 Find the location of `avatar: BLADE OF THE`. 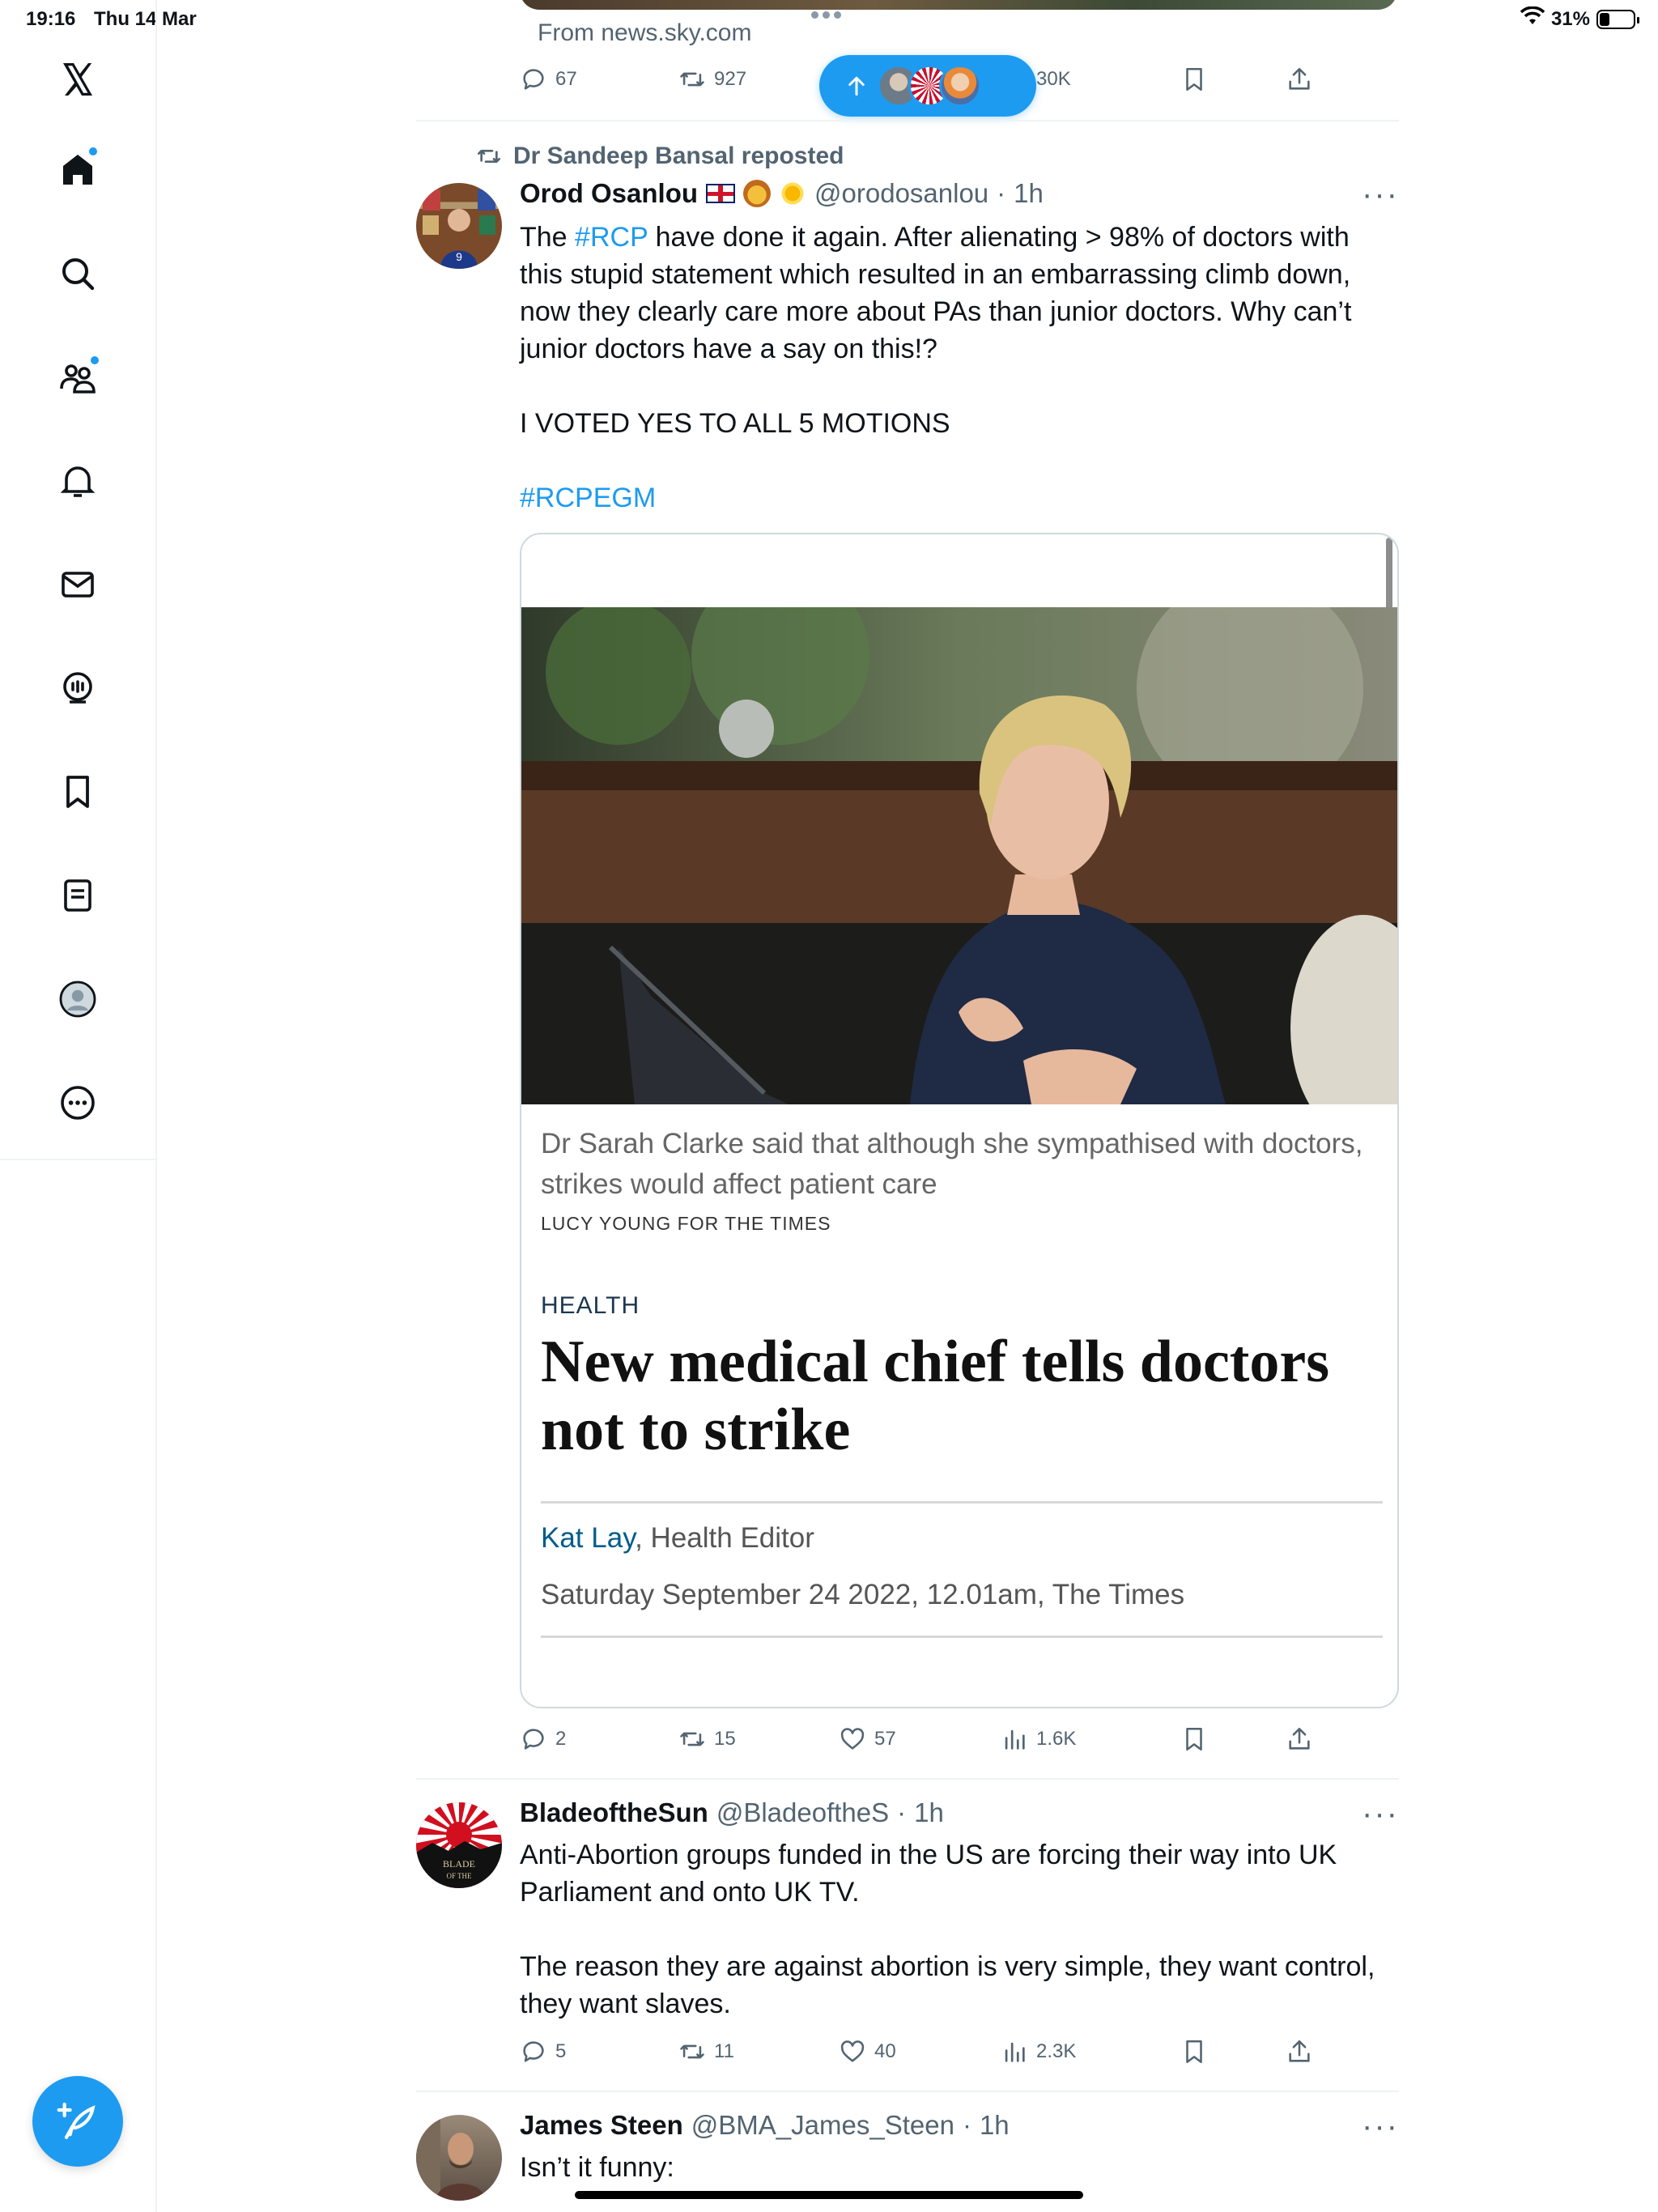

avatar: BLADE OF THE is located at coordinates (459, 1845).